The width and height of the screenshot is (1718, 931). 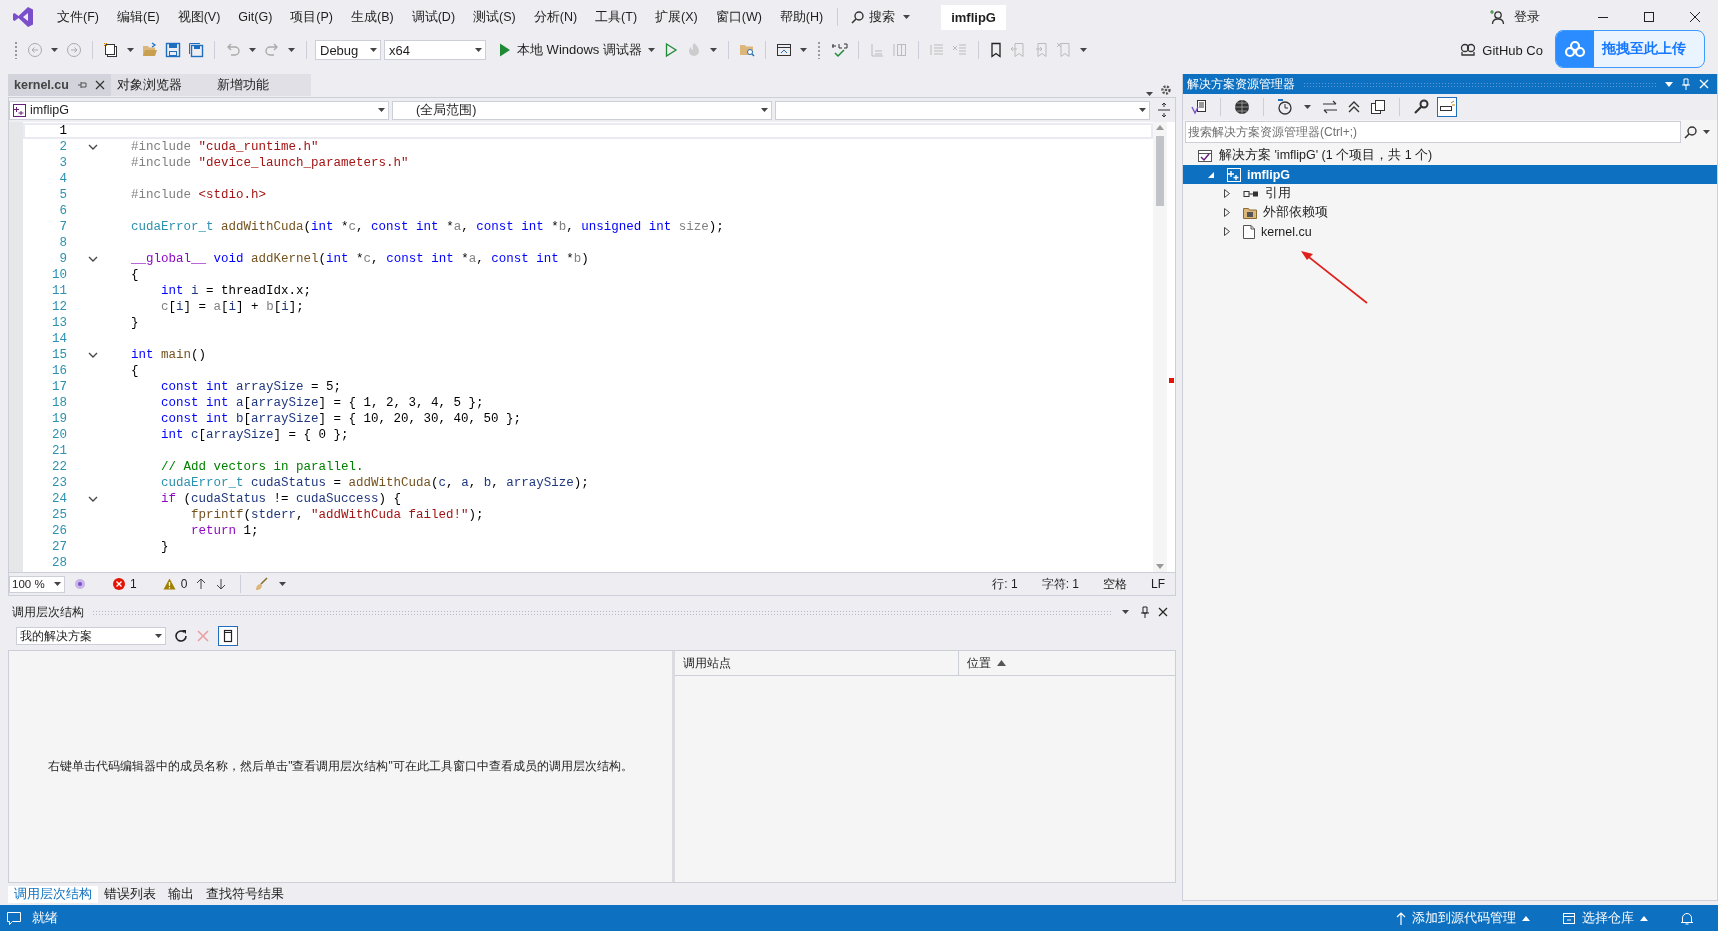 I want to click on menu-item: 文件(F), so click(x=78, y=17).